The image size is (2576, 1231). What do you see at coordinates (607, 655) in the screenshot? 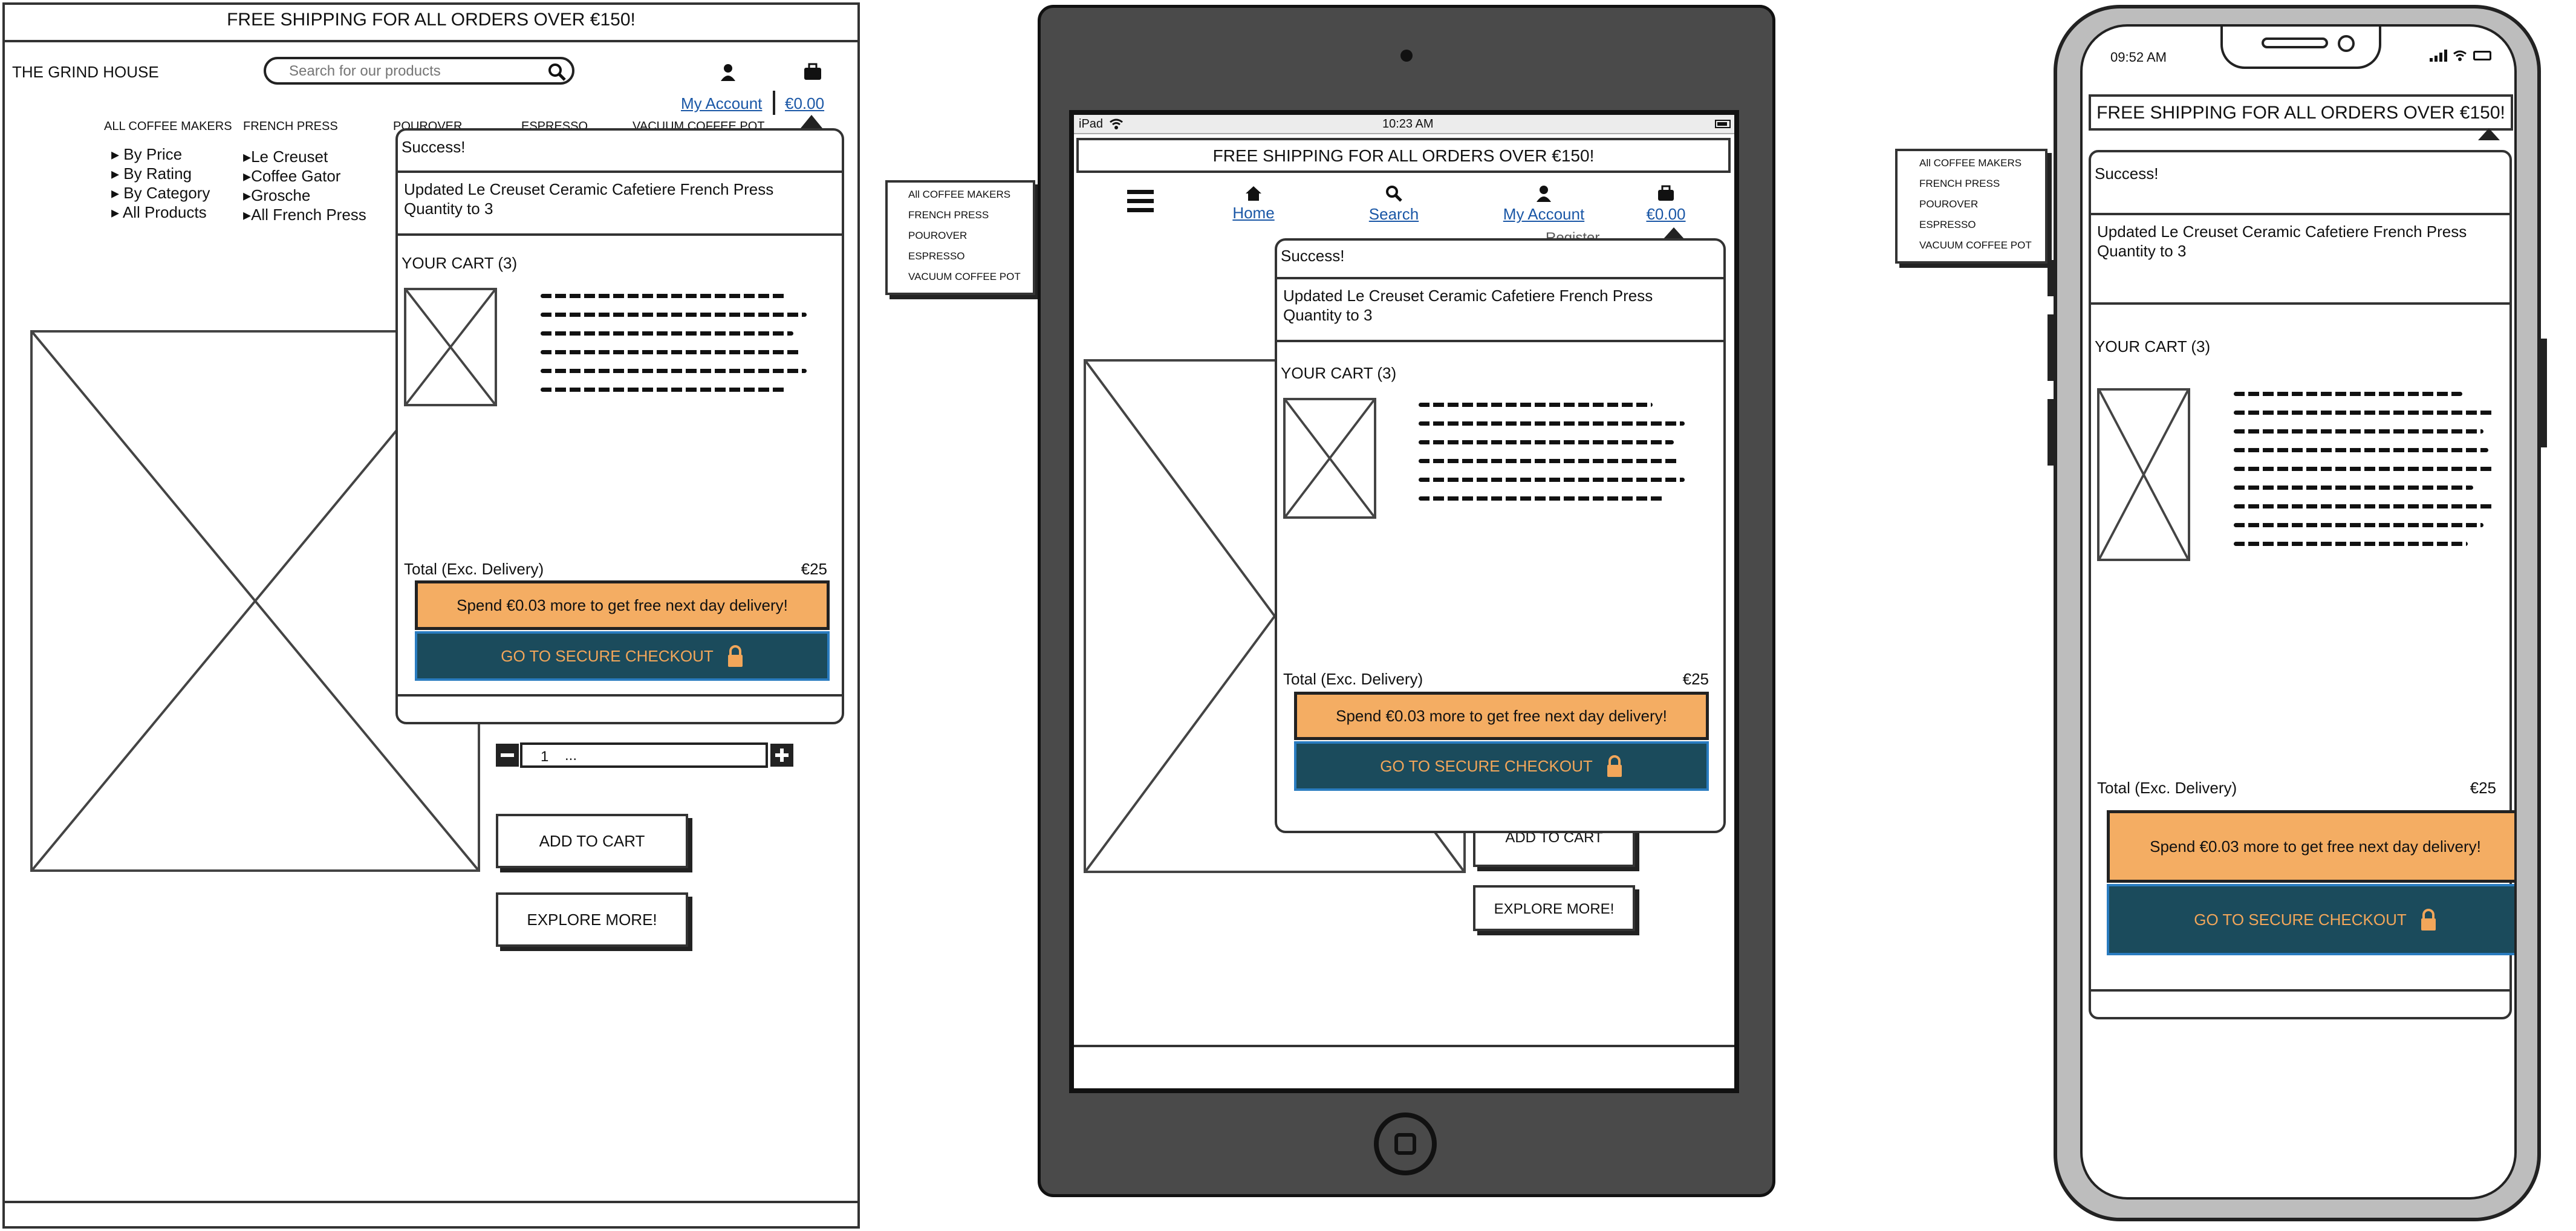
I see `secure-checkout-label: GO TO SECURE CHECKOUT` at bounding box center [607, 655].